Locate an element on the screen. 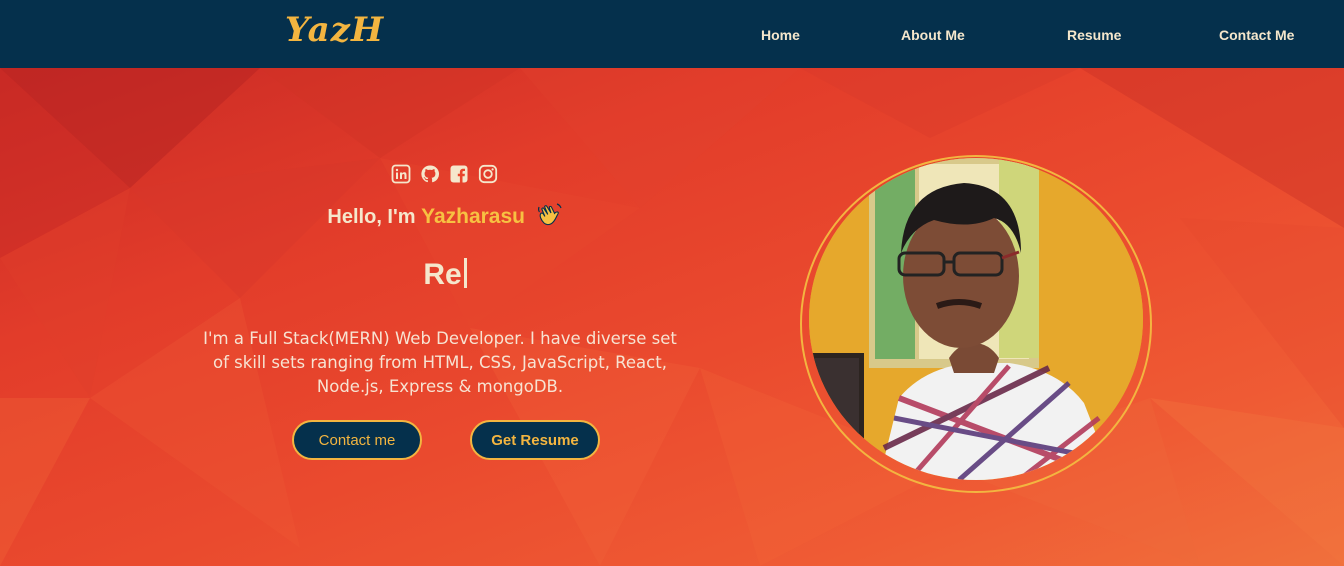 The image size is (1344, 566). greeting-heading: Hello, I'm Yazharasu is located at coordinates (445, 215).